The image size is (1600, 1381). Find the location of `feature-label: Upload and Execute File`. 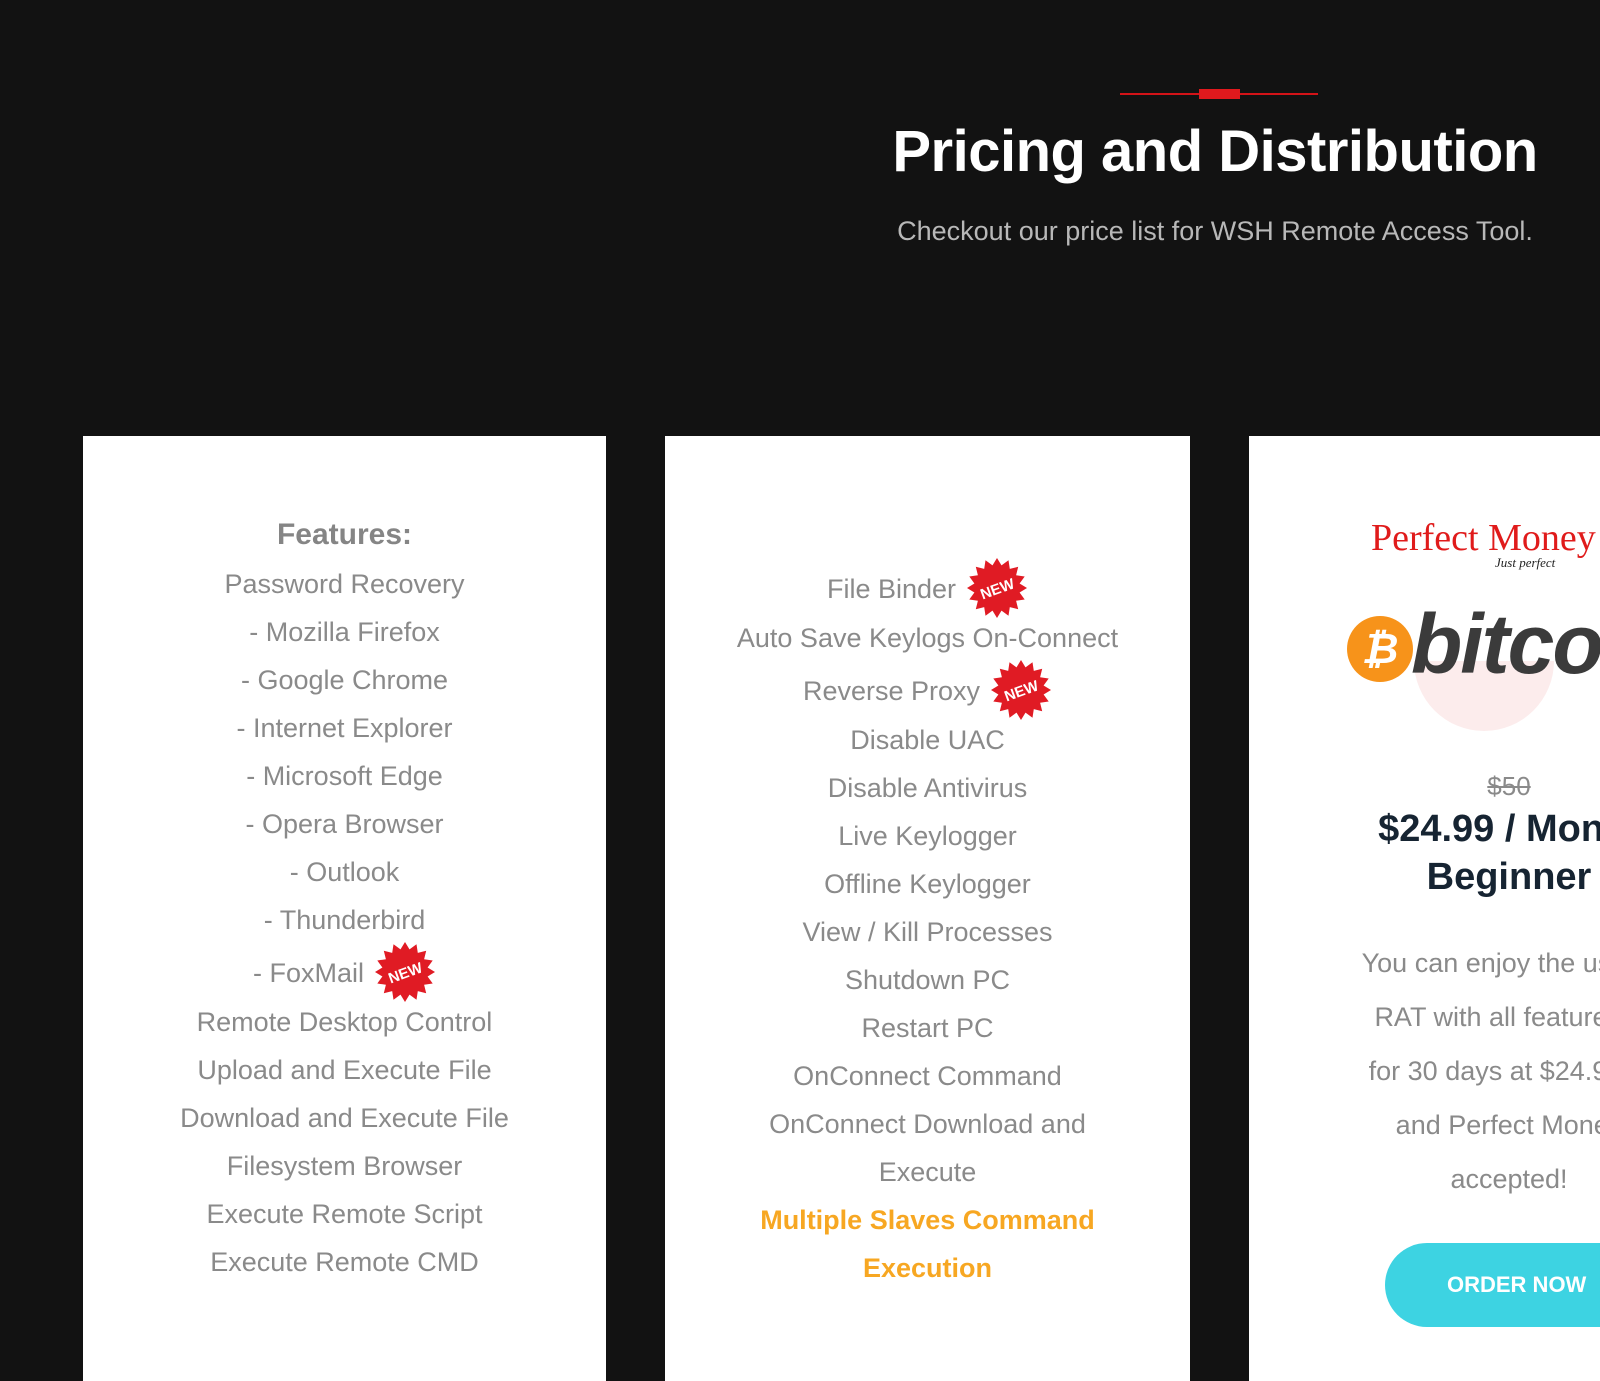

feature-label: Upload and Execute File is located at coordinates (344, 1070).